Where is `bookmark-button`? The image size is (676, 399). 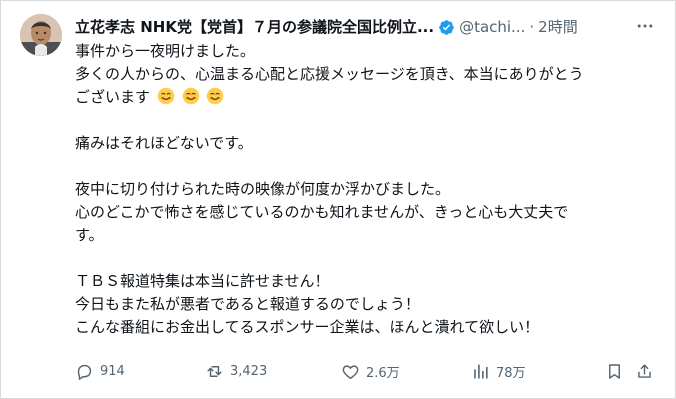
bookmark-button is located at coordinates (614, 371).